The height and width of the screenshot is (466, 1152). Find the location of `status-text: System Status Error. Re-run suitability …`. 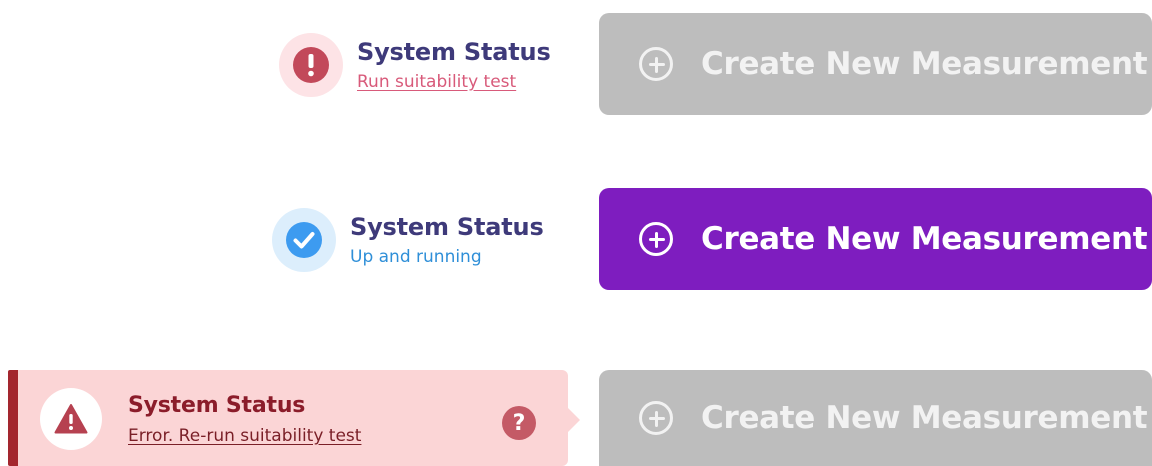

status-text: System Status Error. Re-run suitability … is located at coordinates (244, 419).